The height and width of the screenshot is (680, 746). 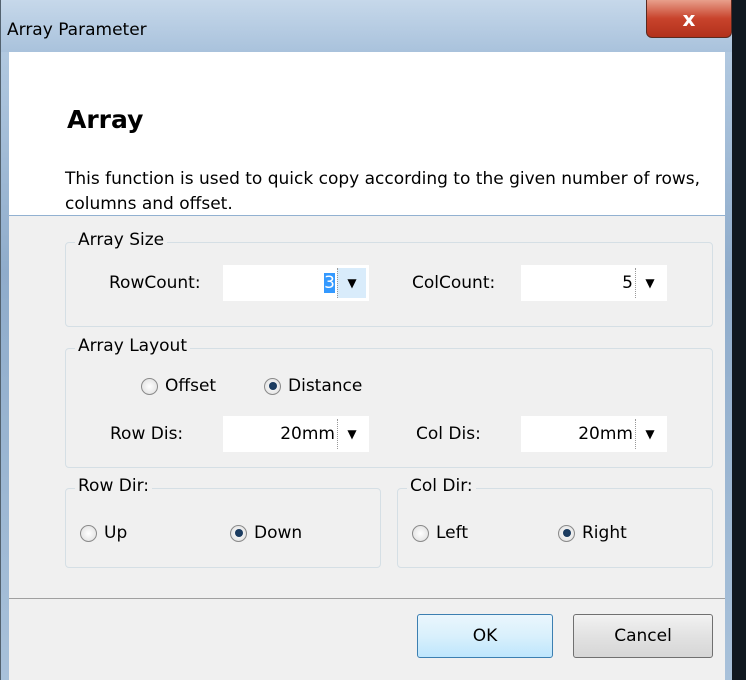 What do you see at coordinates (441, 486) in the screenshot?
I see `col-dir-legend: Col Dir:` at bounding box center [441, 486].